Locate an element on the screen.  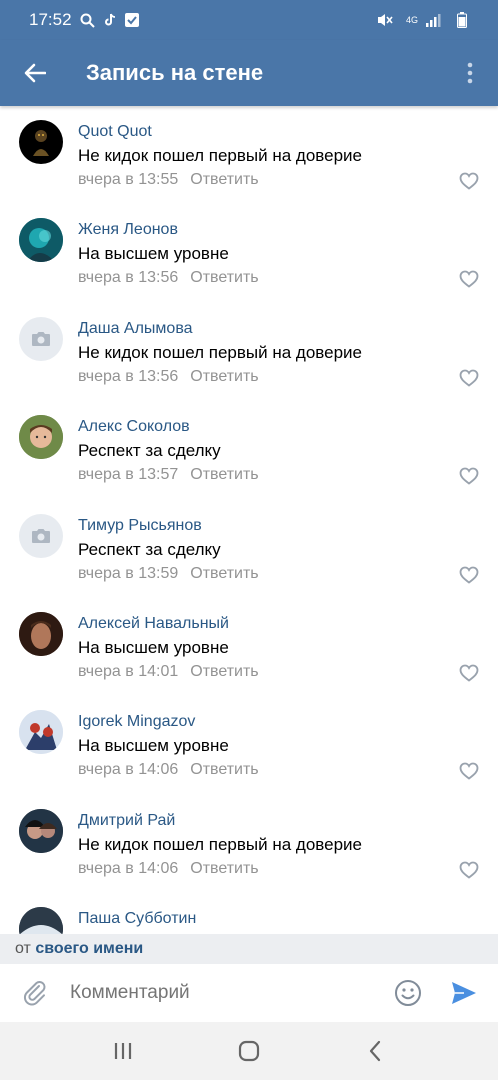
comment-author: Алексей Навальный is located at coordinates (153, 624).